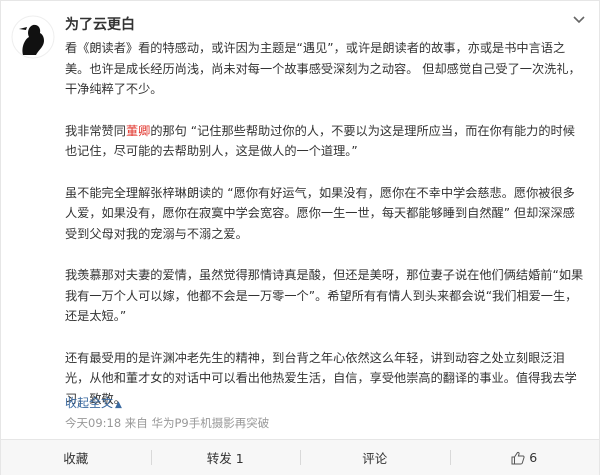 The height and width of the screenshot is (475, 600). I want to click on avatar, so click(33, 37).